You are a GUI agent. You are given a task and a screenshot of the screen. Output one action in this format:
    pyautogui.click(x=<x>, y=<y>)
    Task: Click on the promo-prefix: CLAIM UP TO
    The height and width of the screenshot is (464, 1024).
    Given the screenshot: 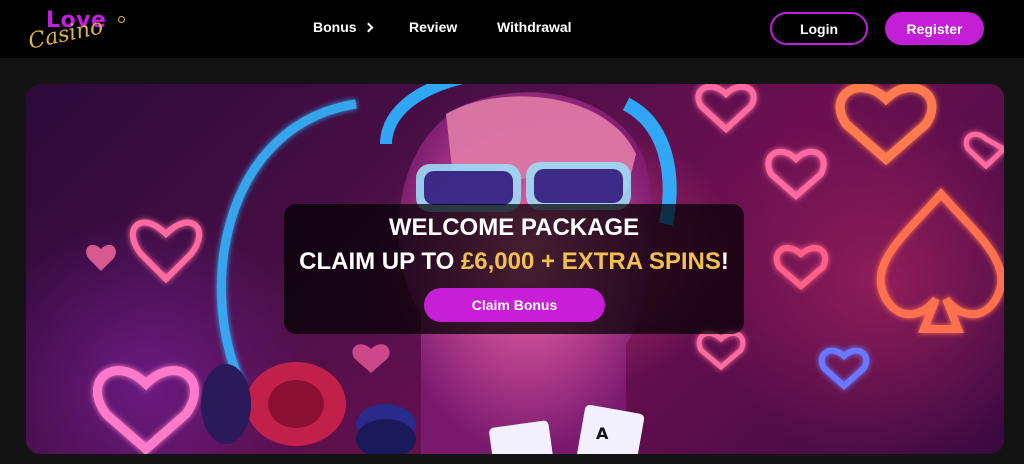 What is the action you would take?
    pyautogui.click(x=380, y=261)
    